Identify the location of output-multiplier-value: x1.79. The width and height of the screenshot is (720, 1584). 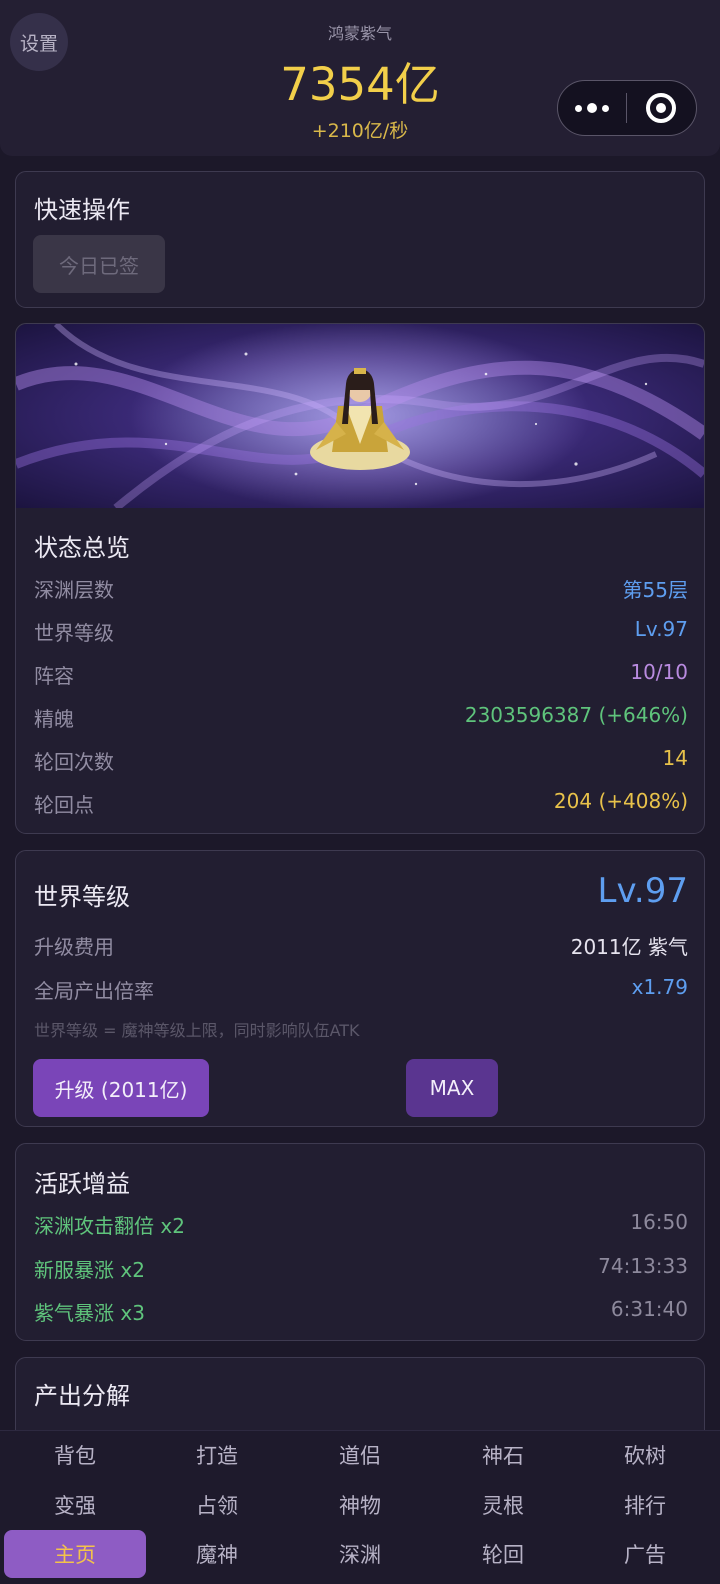
(659, 987).